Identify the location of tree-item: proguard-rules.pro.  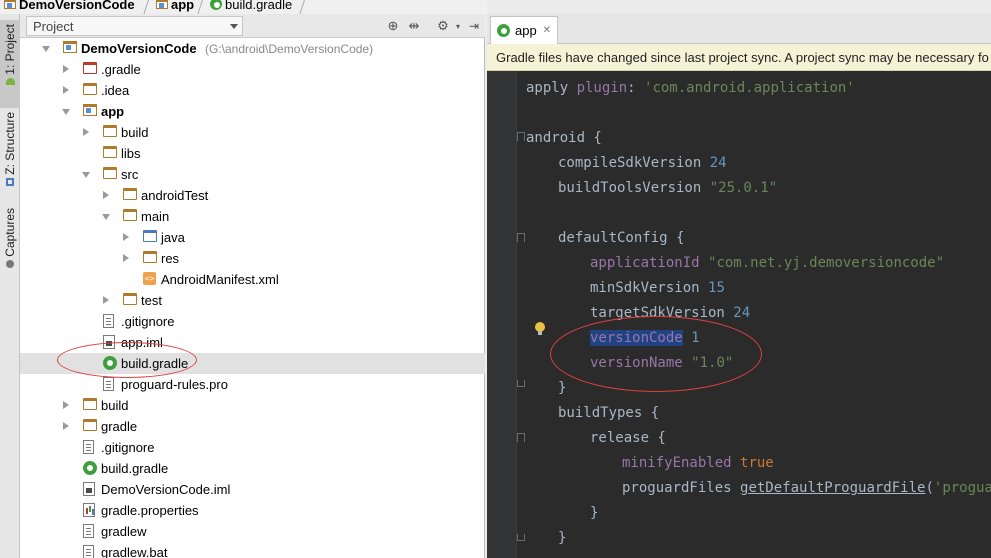
(252, 384).